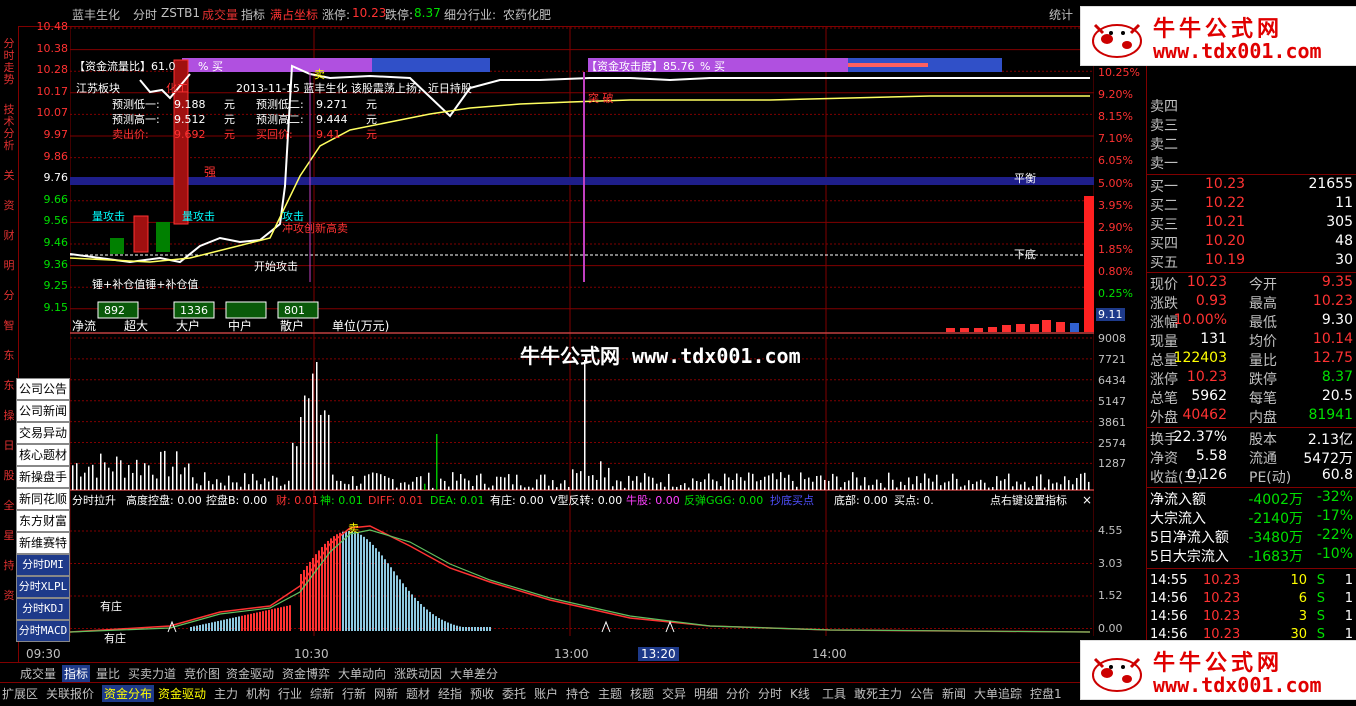 The image size is (1356, 706). Describe the element at coordinates (1112, 464) in the screenshot. I see `volume-tick: 1287` at that location.